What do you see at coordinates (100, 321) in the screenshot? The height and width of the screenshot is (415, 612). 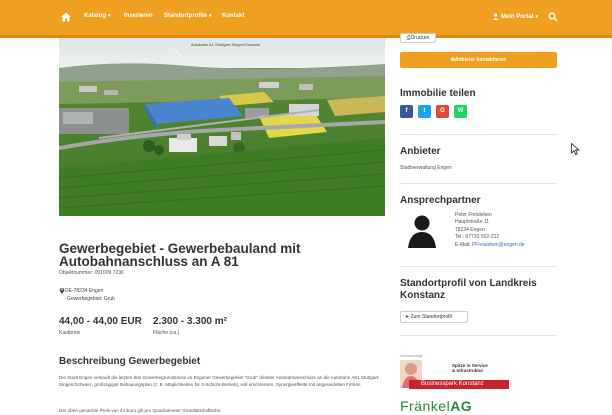 I see `price-value: 44,00 - 44,00 EUR` at bounding box center [100, 321].